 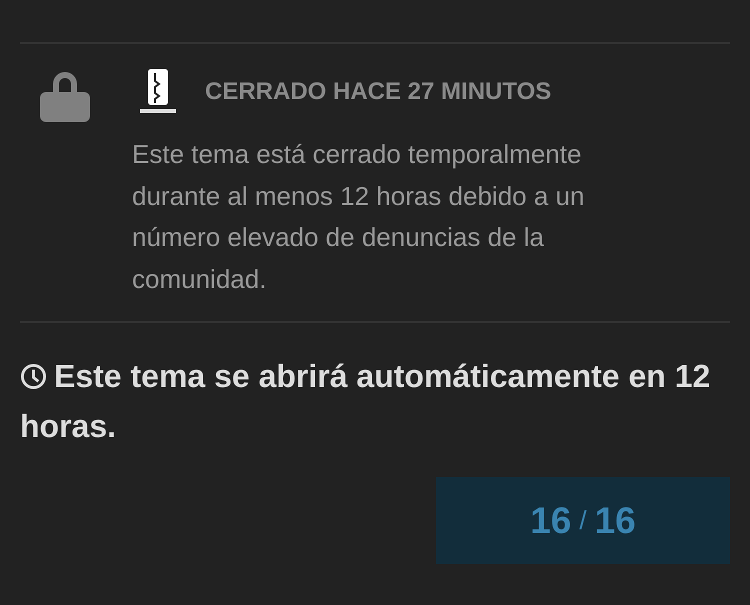 I want to click on closed-status: CERRADO HACE 27 MINUTOS, so click(x=378, y=92).